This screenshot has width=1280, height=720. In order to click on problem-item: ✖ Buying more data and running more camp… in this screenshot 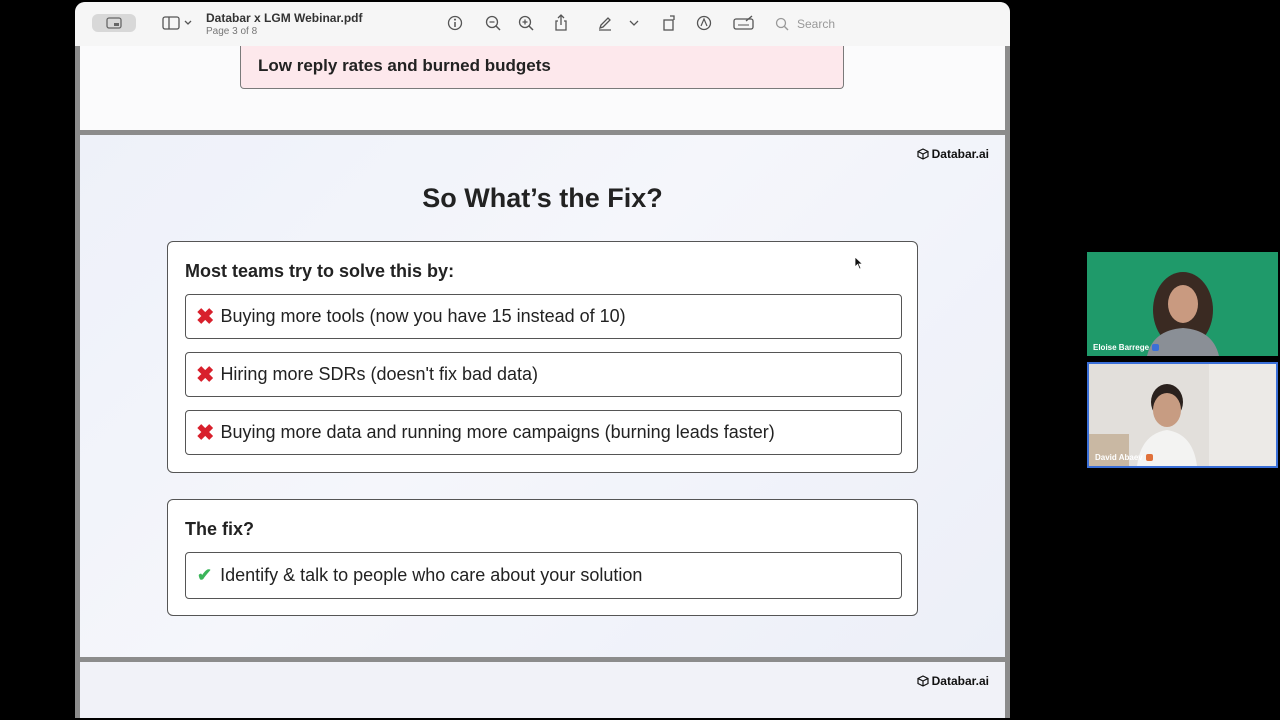, I will do `click(543, 432)`.